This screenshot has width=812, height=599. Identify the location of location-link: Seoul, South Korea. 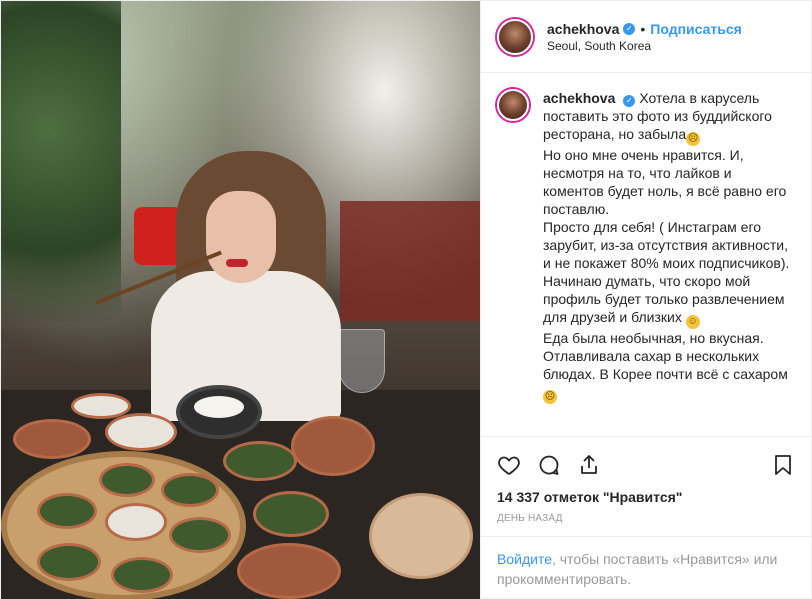
(644, 46).